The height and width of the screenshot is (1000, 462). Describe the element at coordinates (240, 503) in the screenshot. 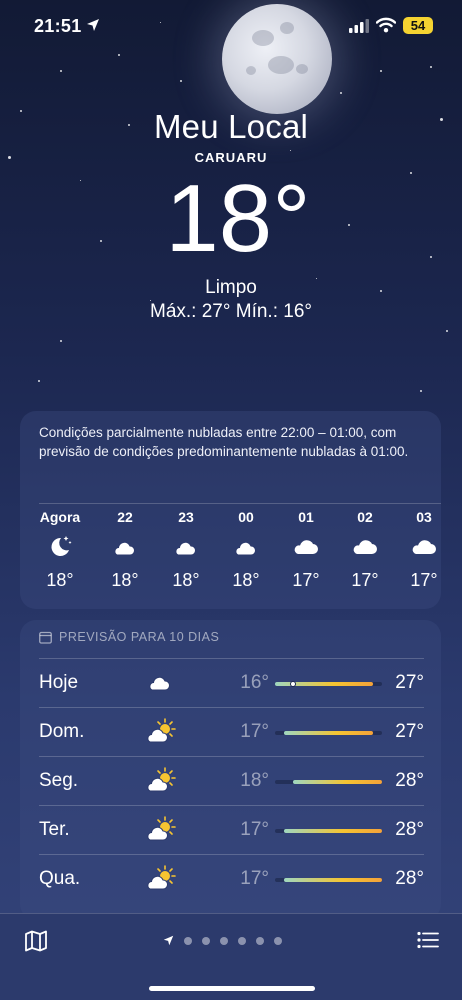

I see `divider` at that location.